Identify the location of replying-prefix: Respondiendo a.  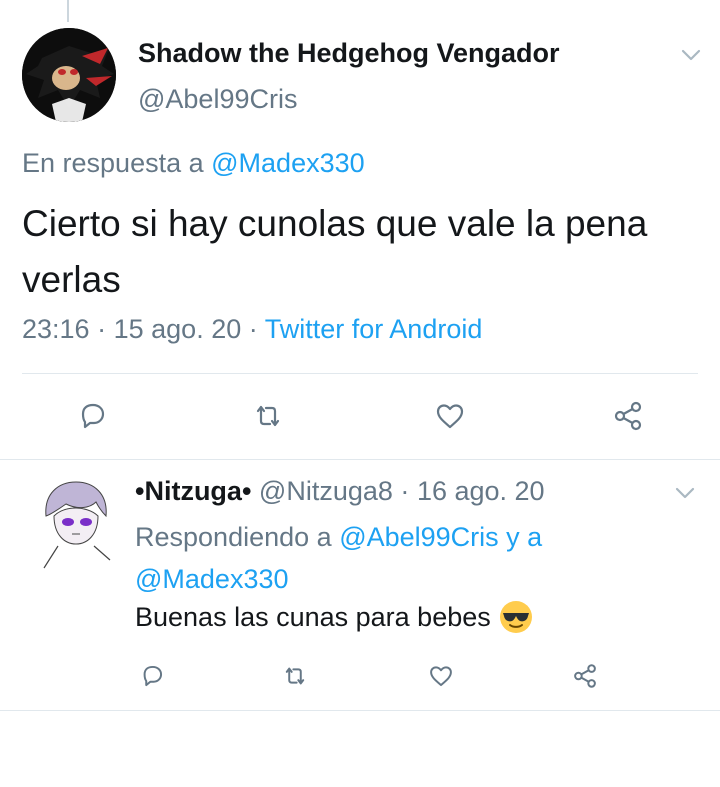
(233, 537).